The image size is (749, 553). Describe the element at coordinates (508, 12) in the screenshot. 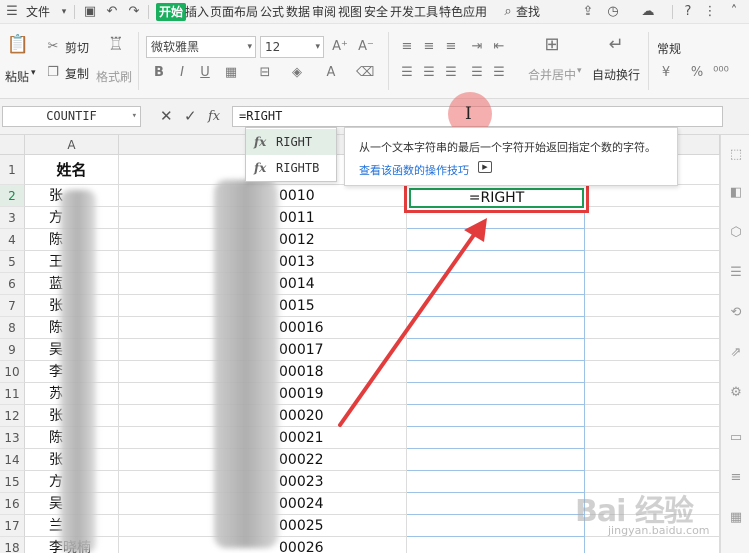

I see `search-icon: ⌕` at that location.